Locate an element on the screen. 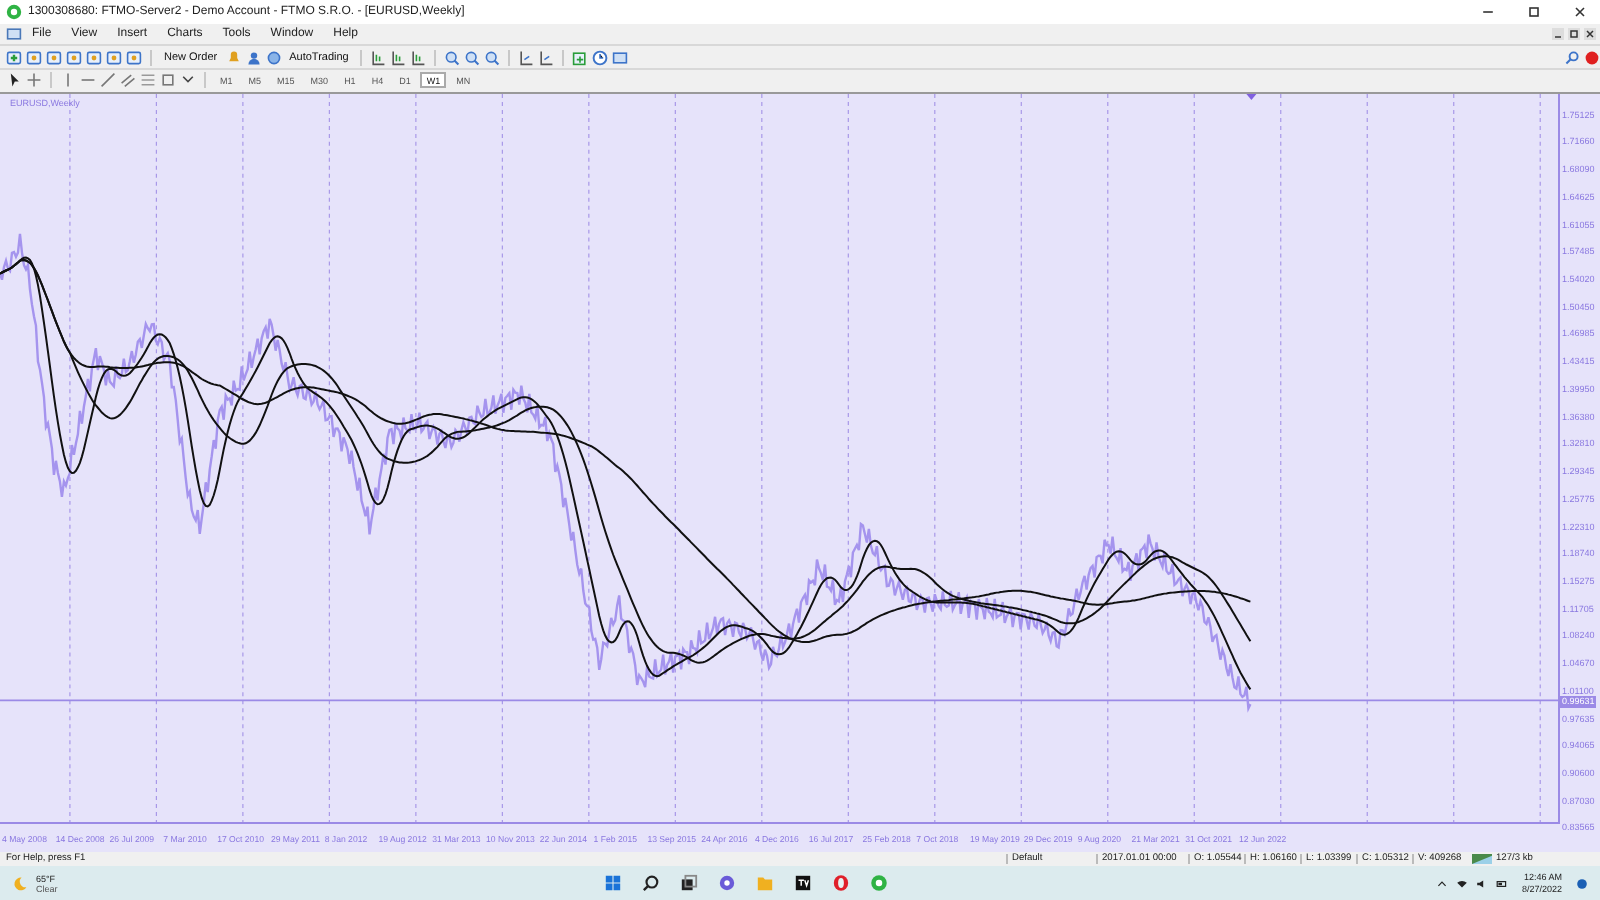 The height and width of the screenshot is (900, 1600). restore-icon is located at coordinates (1574, 34).